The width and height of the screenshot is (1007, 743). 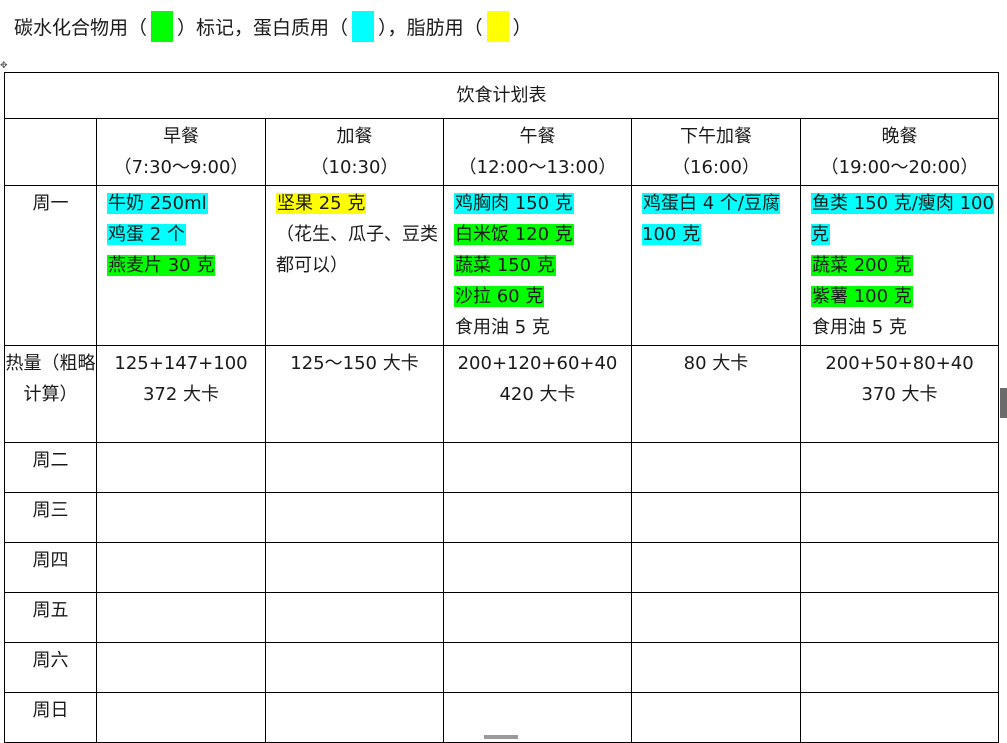 What do you see at coordinates (301, 27) in the screenshot?
I see `legend-protein-prefix: 蛋白质用（` at bounding box center [301, 27].